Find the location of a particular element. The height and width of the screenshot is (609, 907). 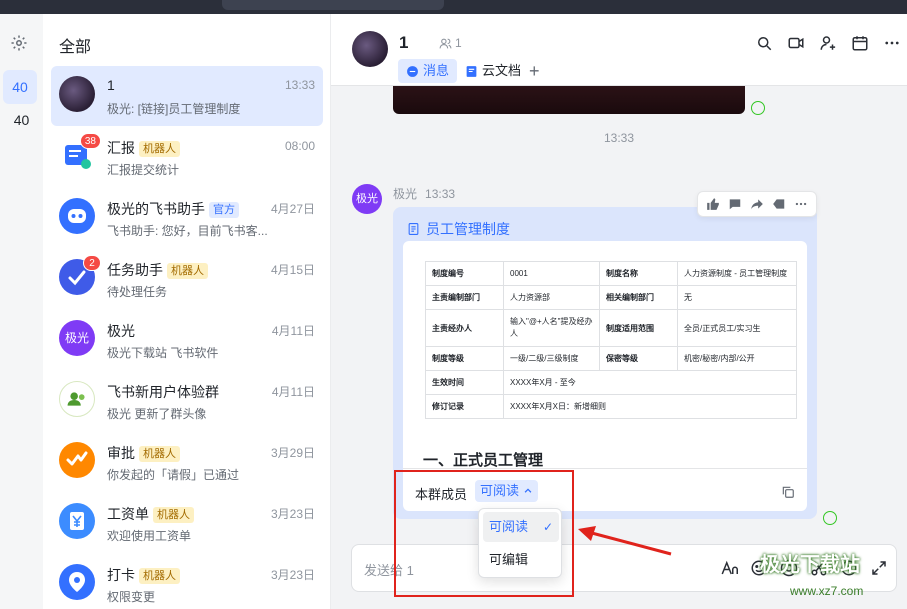

card-title: 员工管理制度 is located at coordinates (458, 229).